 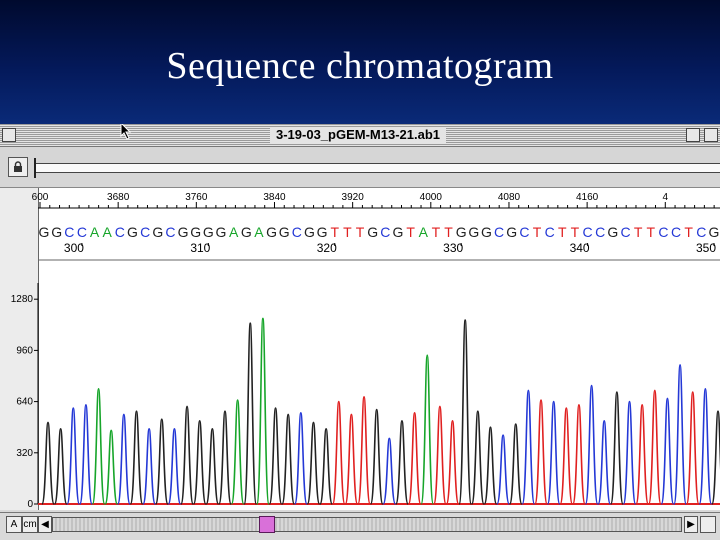 What do you see at coordinates (377, 168) in the screenshot?
I see `position-slider` at bounding box center [377, 168].